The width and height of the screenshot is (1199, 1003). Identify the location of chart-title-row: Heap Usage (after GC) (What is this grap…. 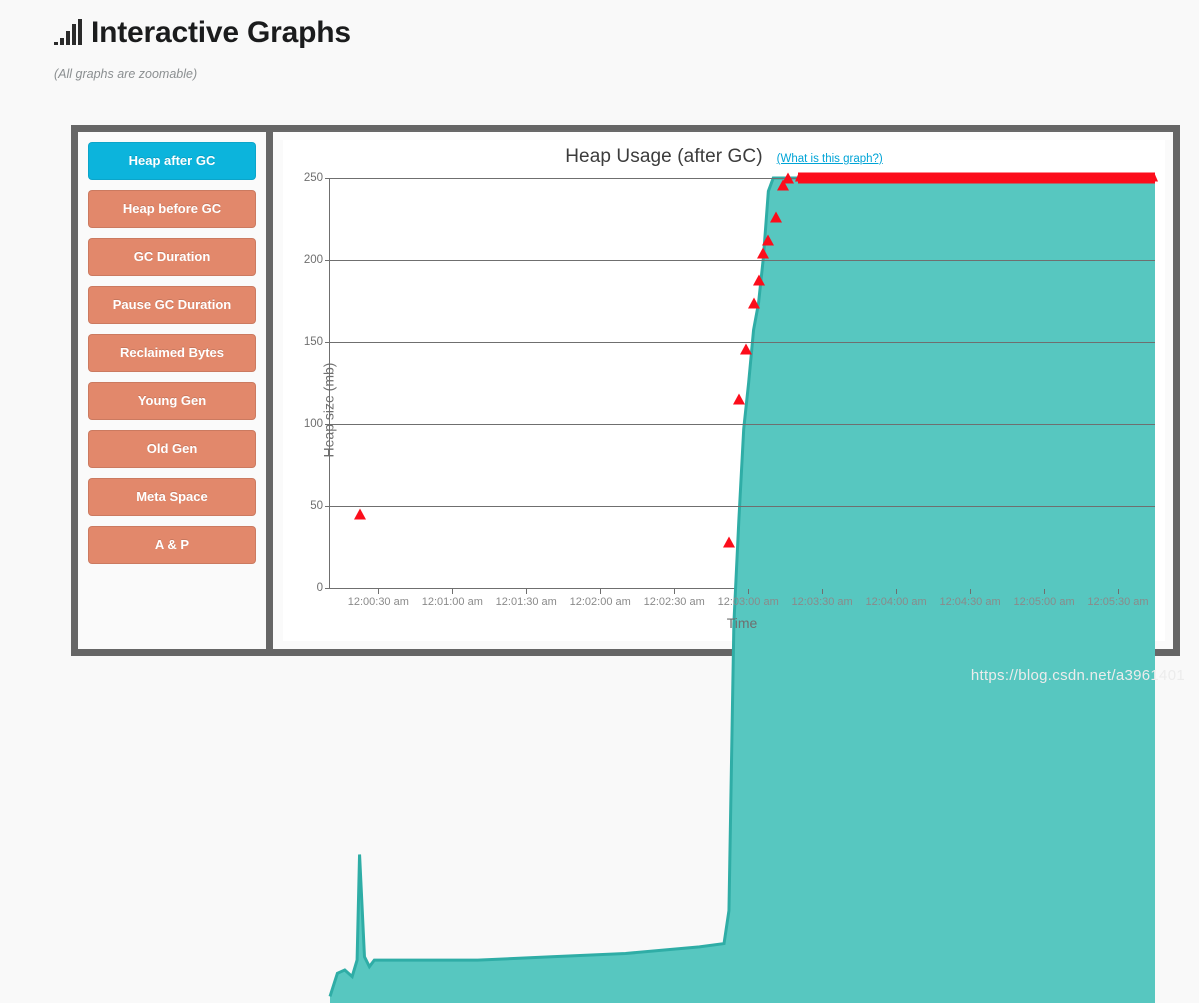
(724, 157).